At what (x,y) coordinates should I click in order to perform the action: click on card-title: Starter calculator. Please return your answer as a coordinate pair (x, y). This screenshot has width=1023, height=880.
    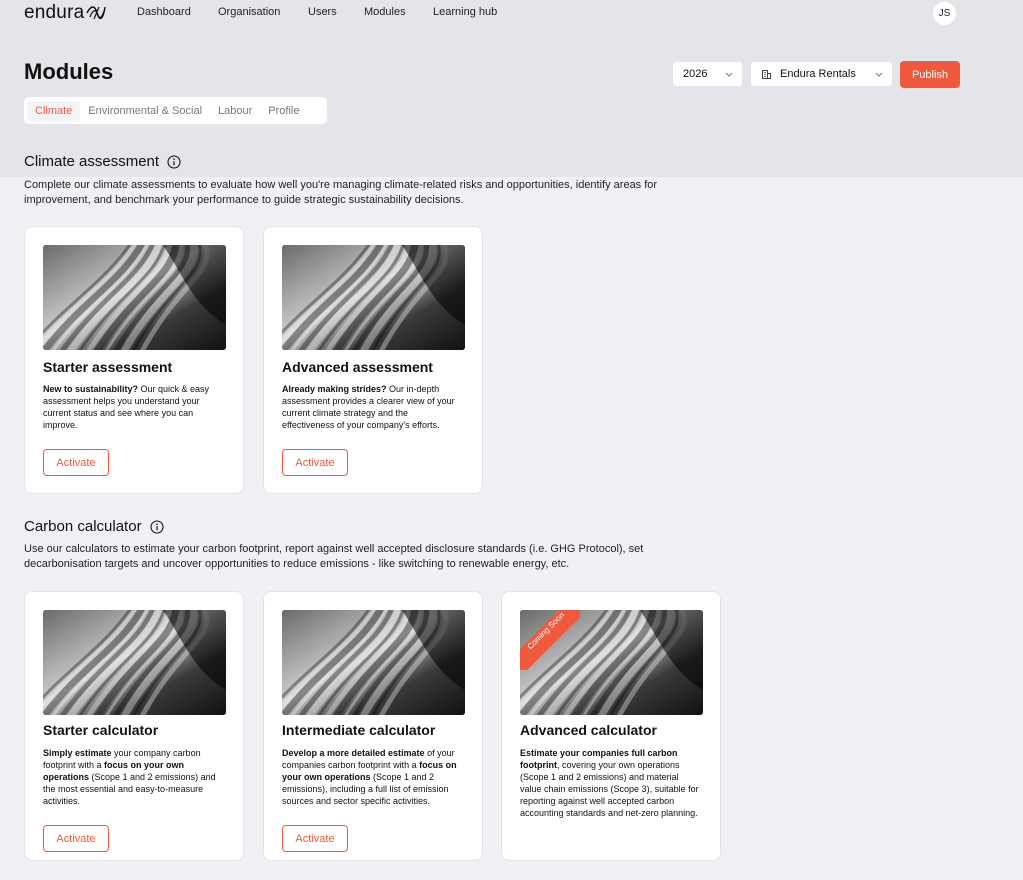
    Looking at the image, I should click on (101, 730).